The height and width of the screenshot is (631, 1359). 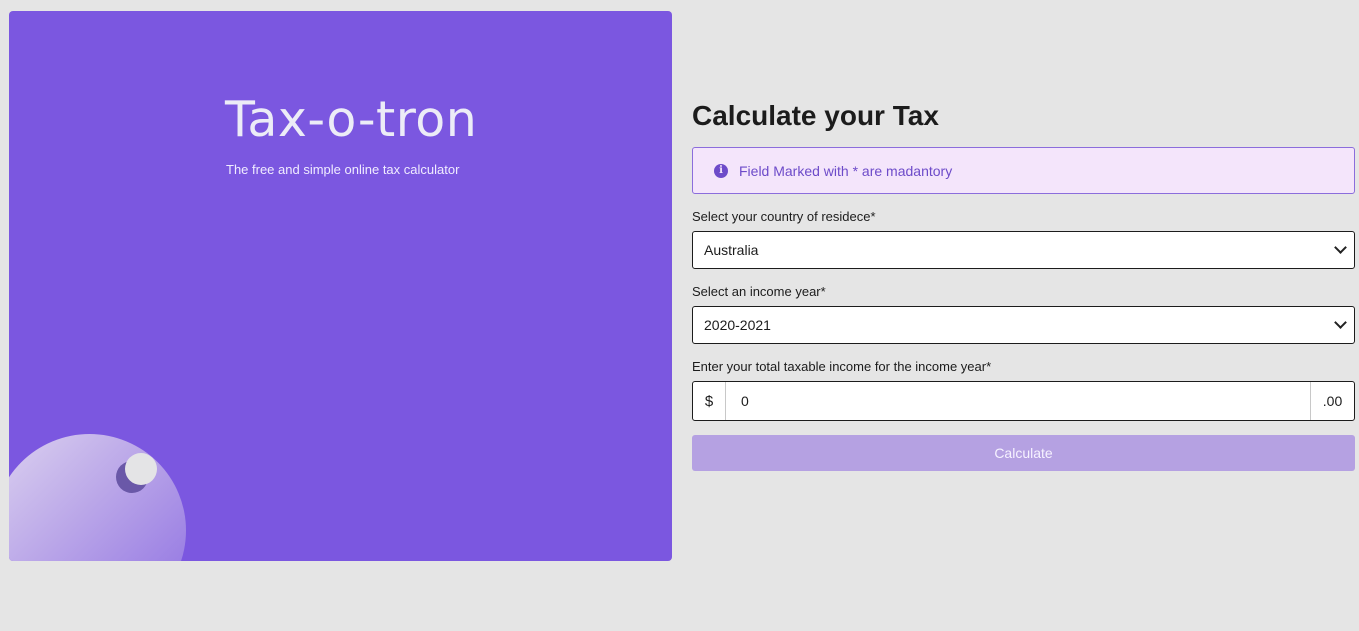 What do you see at coordinates (815, 115) in the screenshot?
I see `form-title: Calculate your Tax` at bounding box center [815, 115].